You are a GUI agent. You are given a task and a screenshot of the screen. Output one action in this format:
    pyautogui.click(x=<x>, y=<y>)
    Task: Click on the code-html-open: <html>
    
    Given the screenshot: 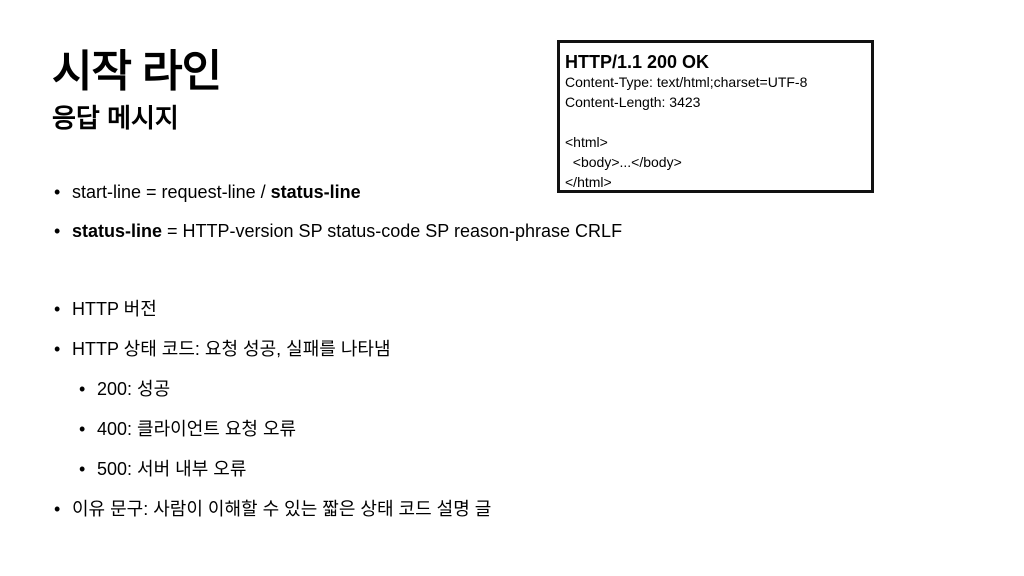 What is the action you would take?
    pyautogui.click(x=586, y=142)
    